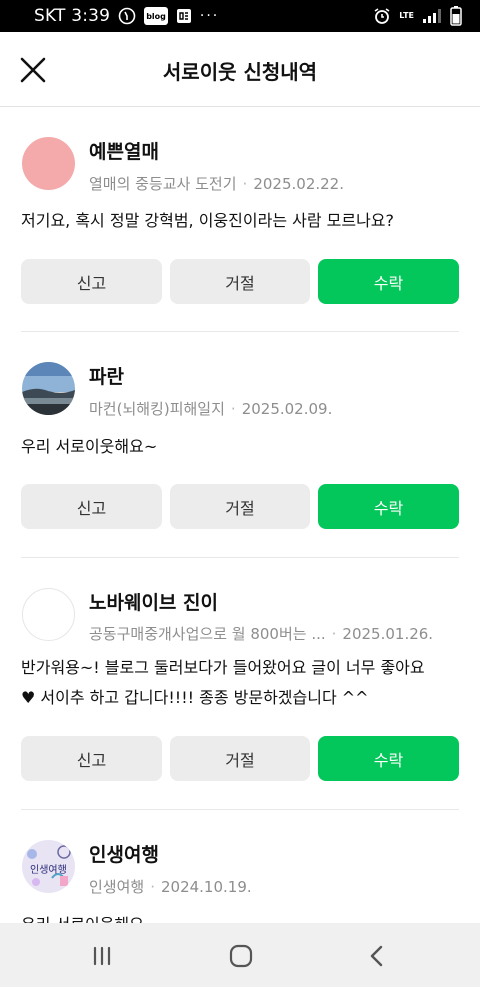  I want to click on request-message: 저기요, 혹시 정말 강혁범, 이웅진이라는 사람 모르나요?, so click(208, 220).